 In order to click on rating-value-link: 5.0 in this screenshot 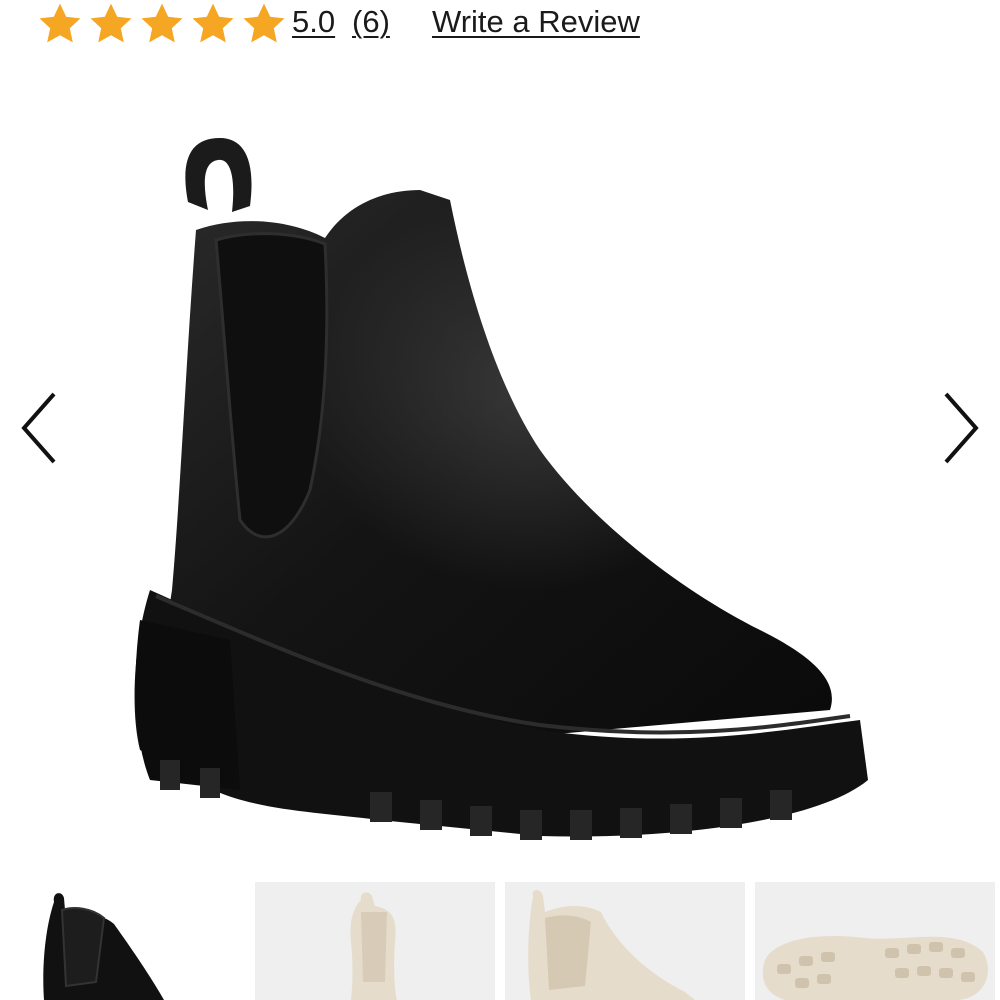, I will do `click(313, 21)`.